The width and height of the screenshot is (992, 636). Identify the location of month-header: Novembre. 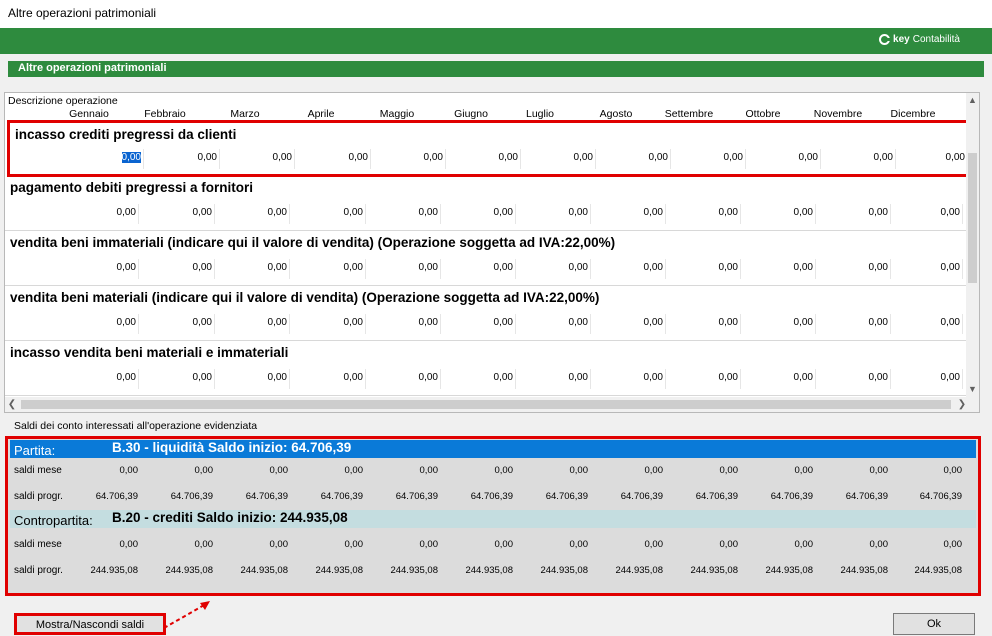
(838, 114).